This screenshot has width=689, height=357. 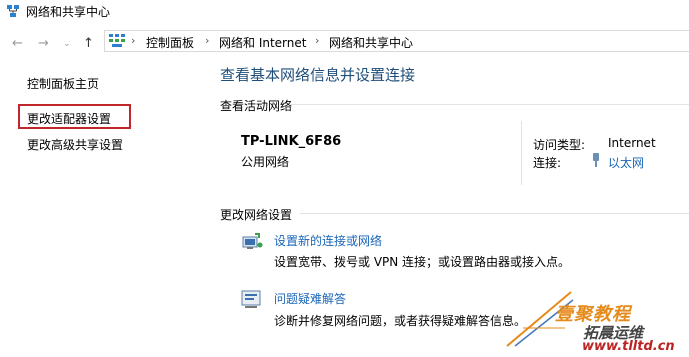 I want to click on troubleshoot-desc: 诊断并修复网络问题，或者获得疑难解答信息。, so click(x=400, y=321).